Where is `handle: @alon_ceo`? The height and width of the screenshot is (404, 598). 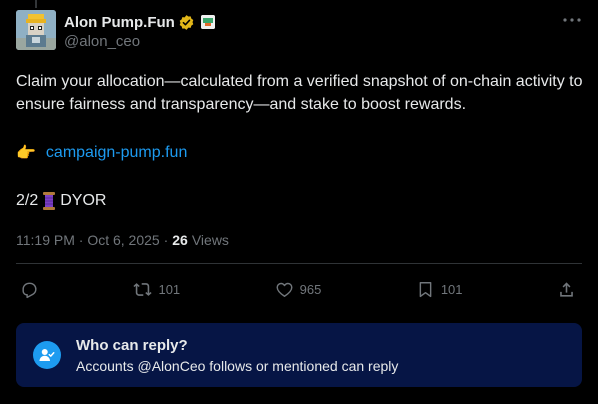
handle: @alon_ceo is located at coordinates (312, 41).